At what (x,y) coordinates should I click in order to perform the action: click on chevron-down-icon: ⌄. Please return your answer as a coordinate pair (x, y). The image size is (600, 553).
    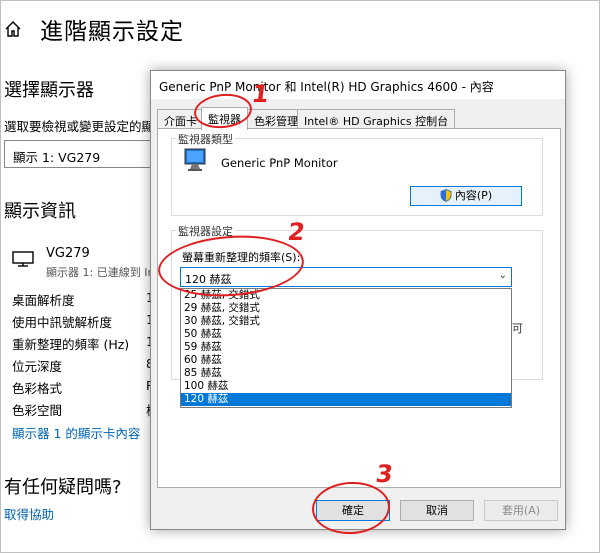
    Looking at the image, I should click on (502, 275).